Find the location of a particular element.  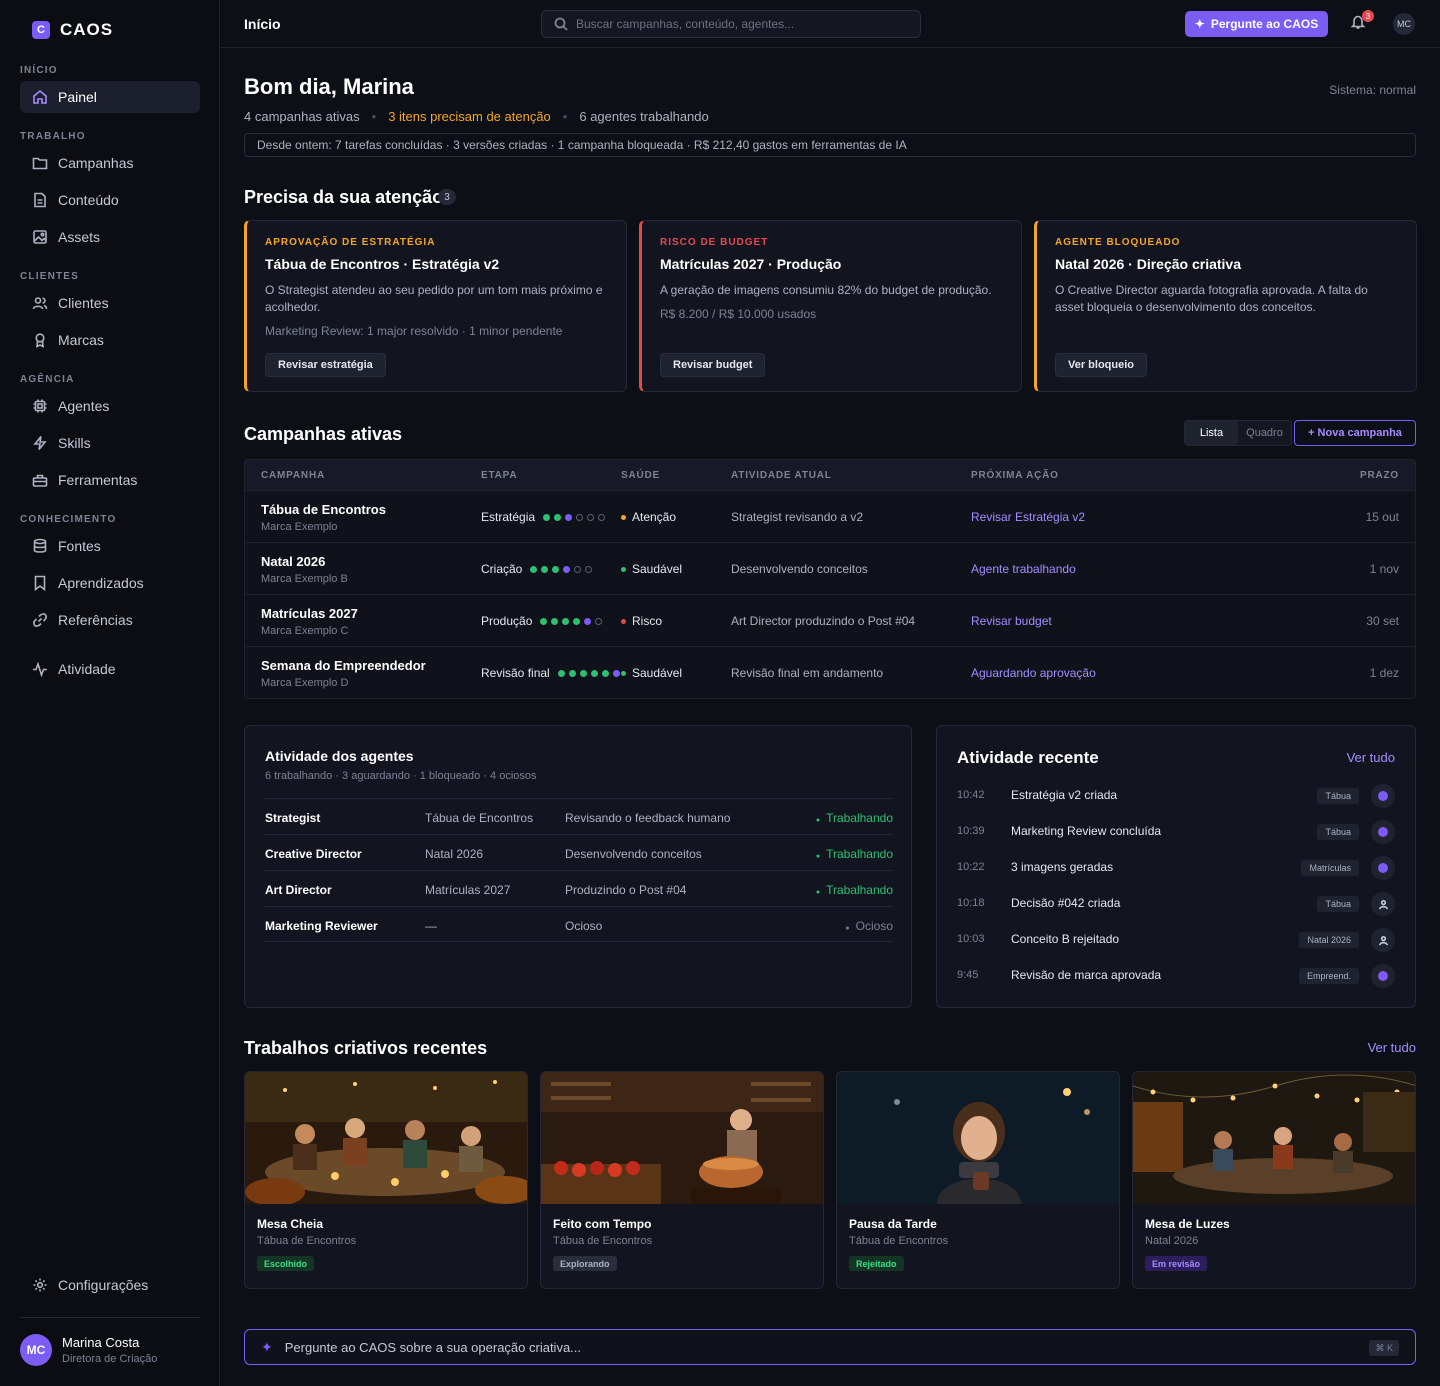

activity-row: 10:39 Marketing Review concluída Tábua is located at coordinates (1176, 832).